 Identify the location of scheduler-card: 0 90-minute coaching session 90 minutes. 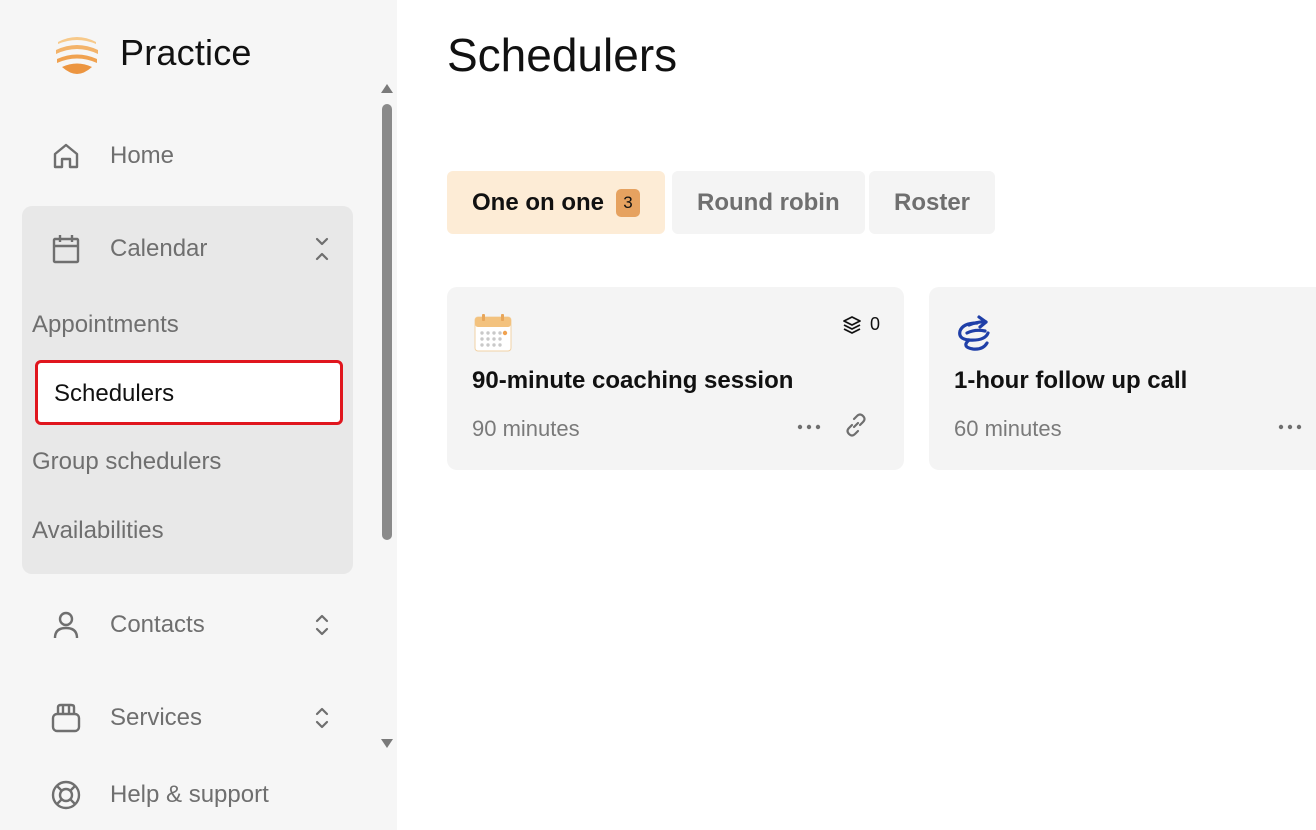
(675, 378).